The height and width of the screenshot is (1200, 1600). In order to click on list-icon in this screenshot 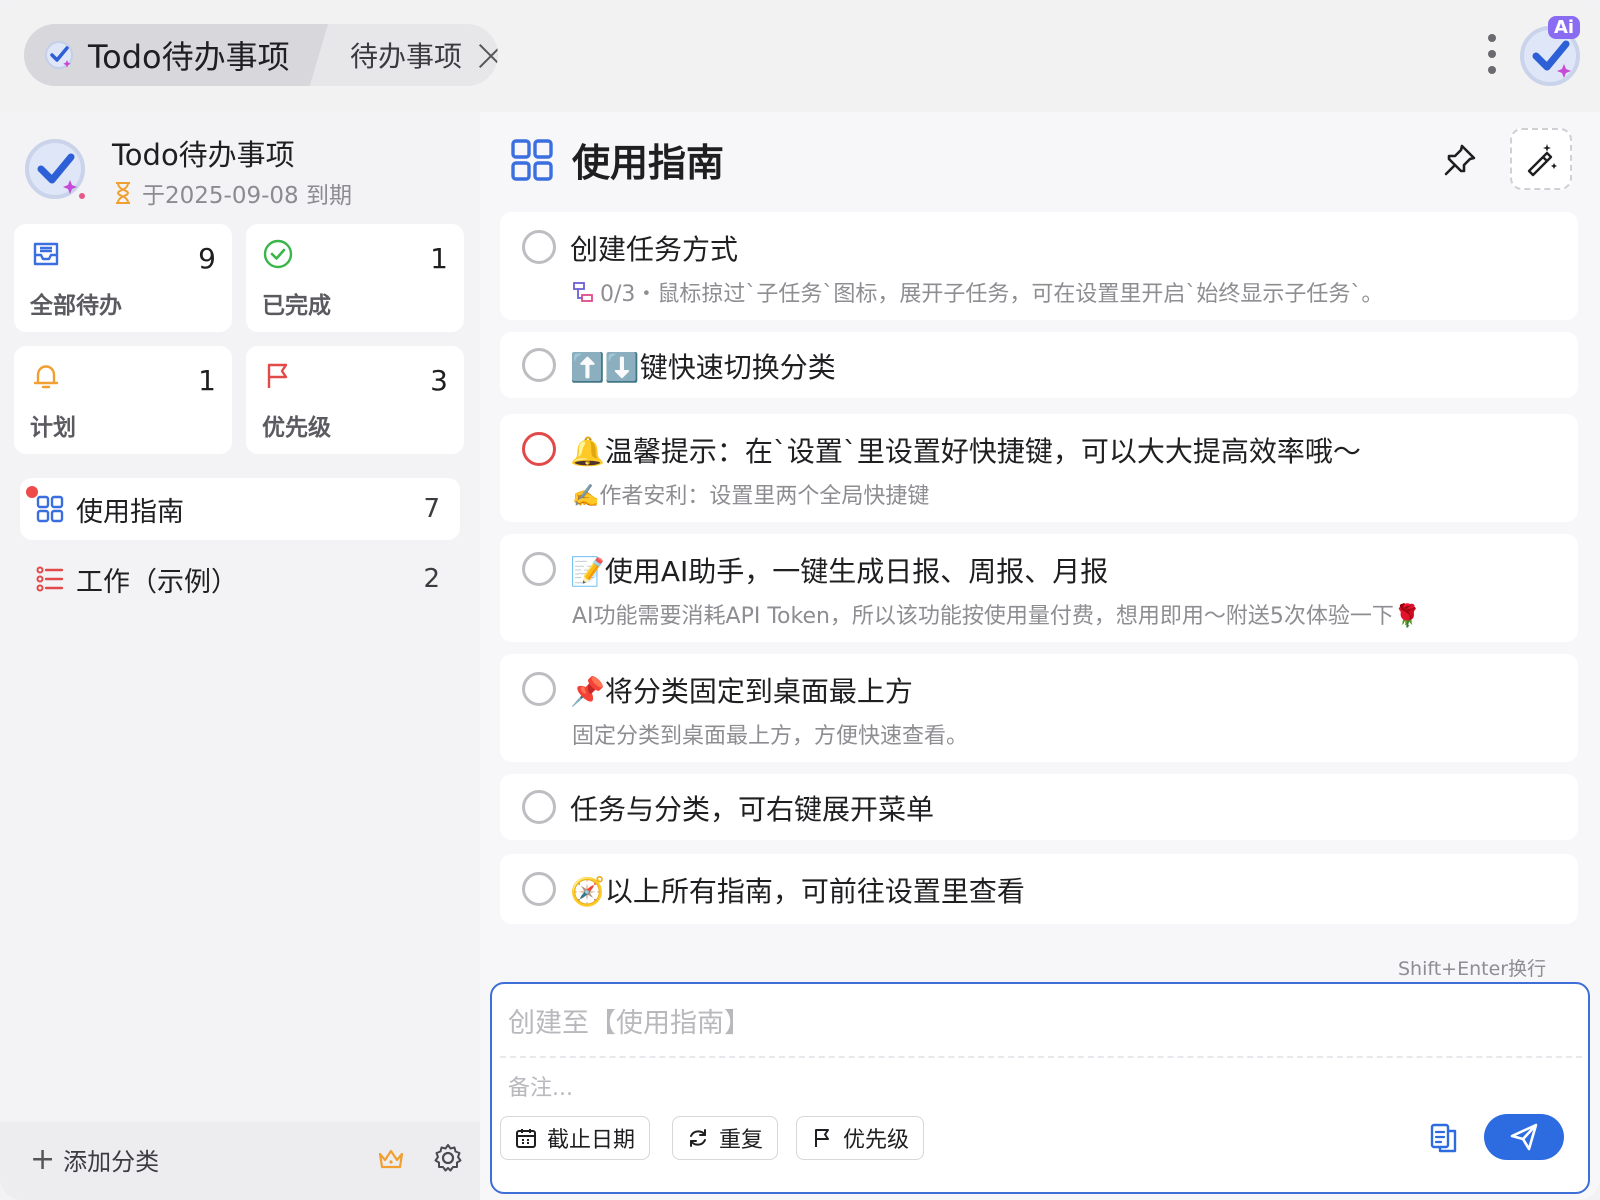, I will do `click(50, 579)`.